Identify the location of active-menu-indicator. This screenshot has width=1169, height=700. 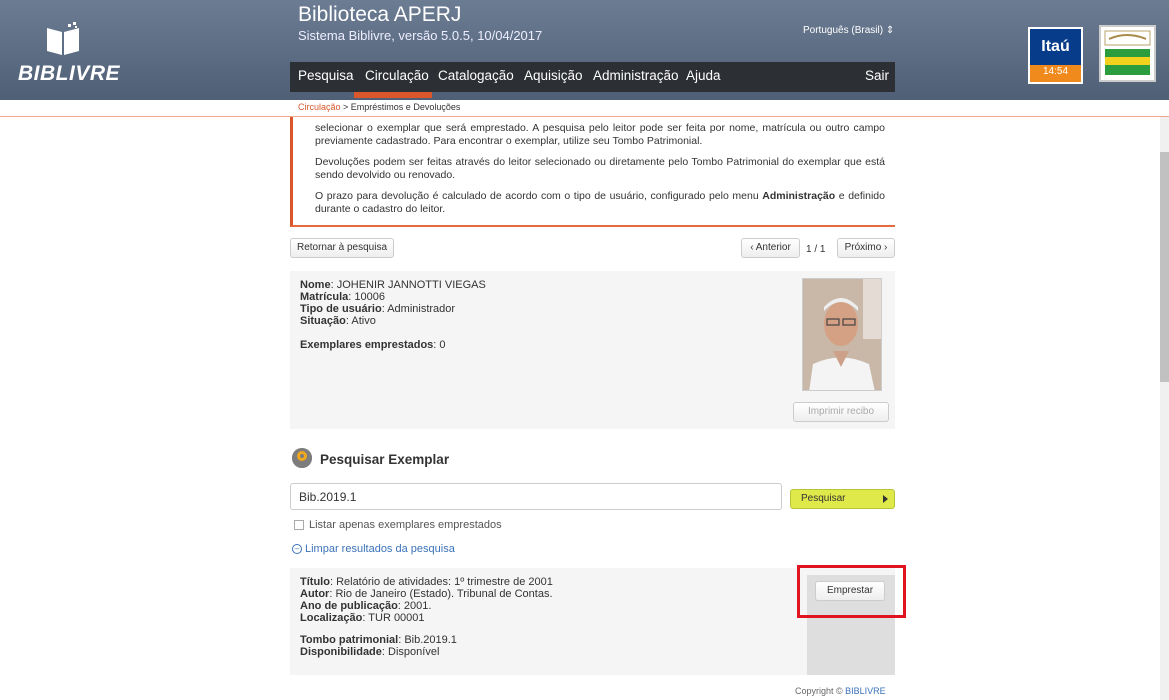
(393, 95).